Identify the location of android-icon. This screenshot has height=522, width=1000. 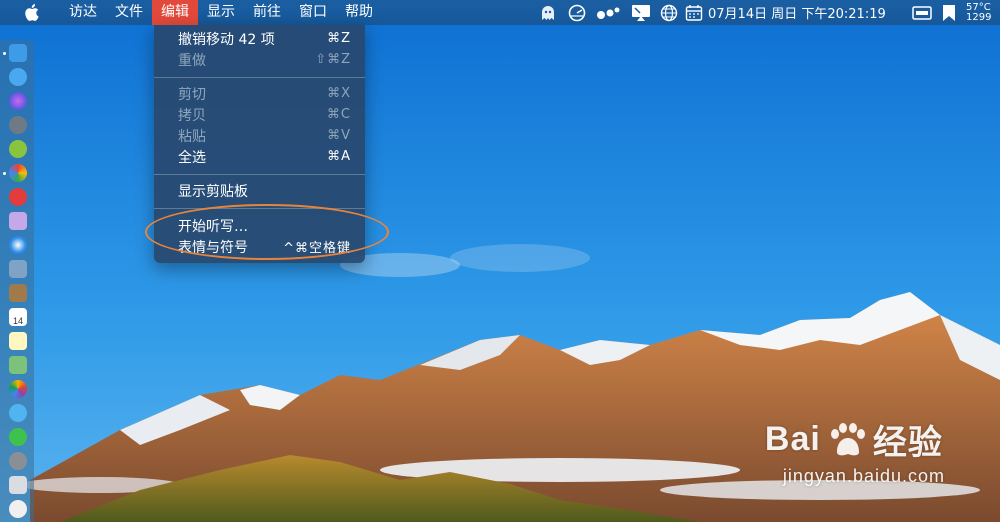
(18, 149).